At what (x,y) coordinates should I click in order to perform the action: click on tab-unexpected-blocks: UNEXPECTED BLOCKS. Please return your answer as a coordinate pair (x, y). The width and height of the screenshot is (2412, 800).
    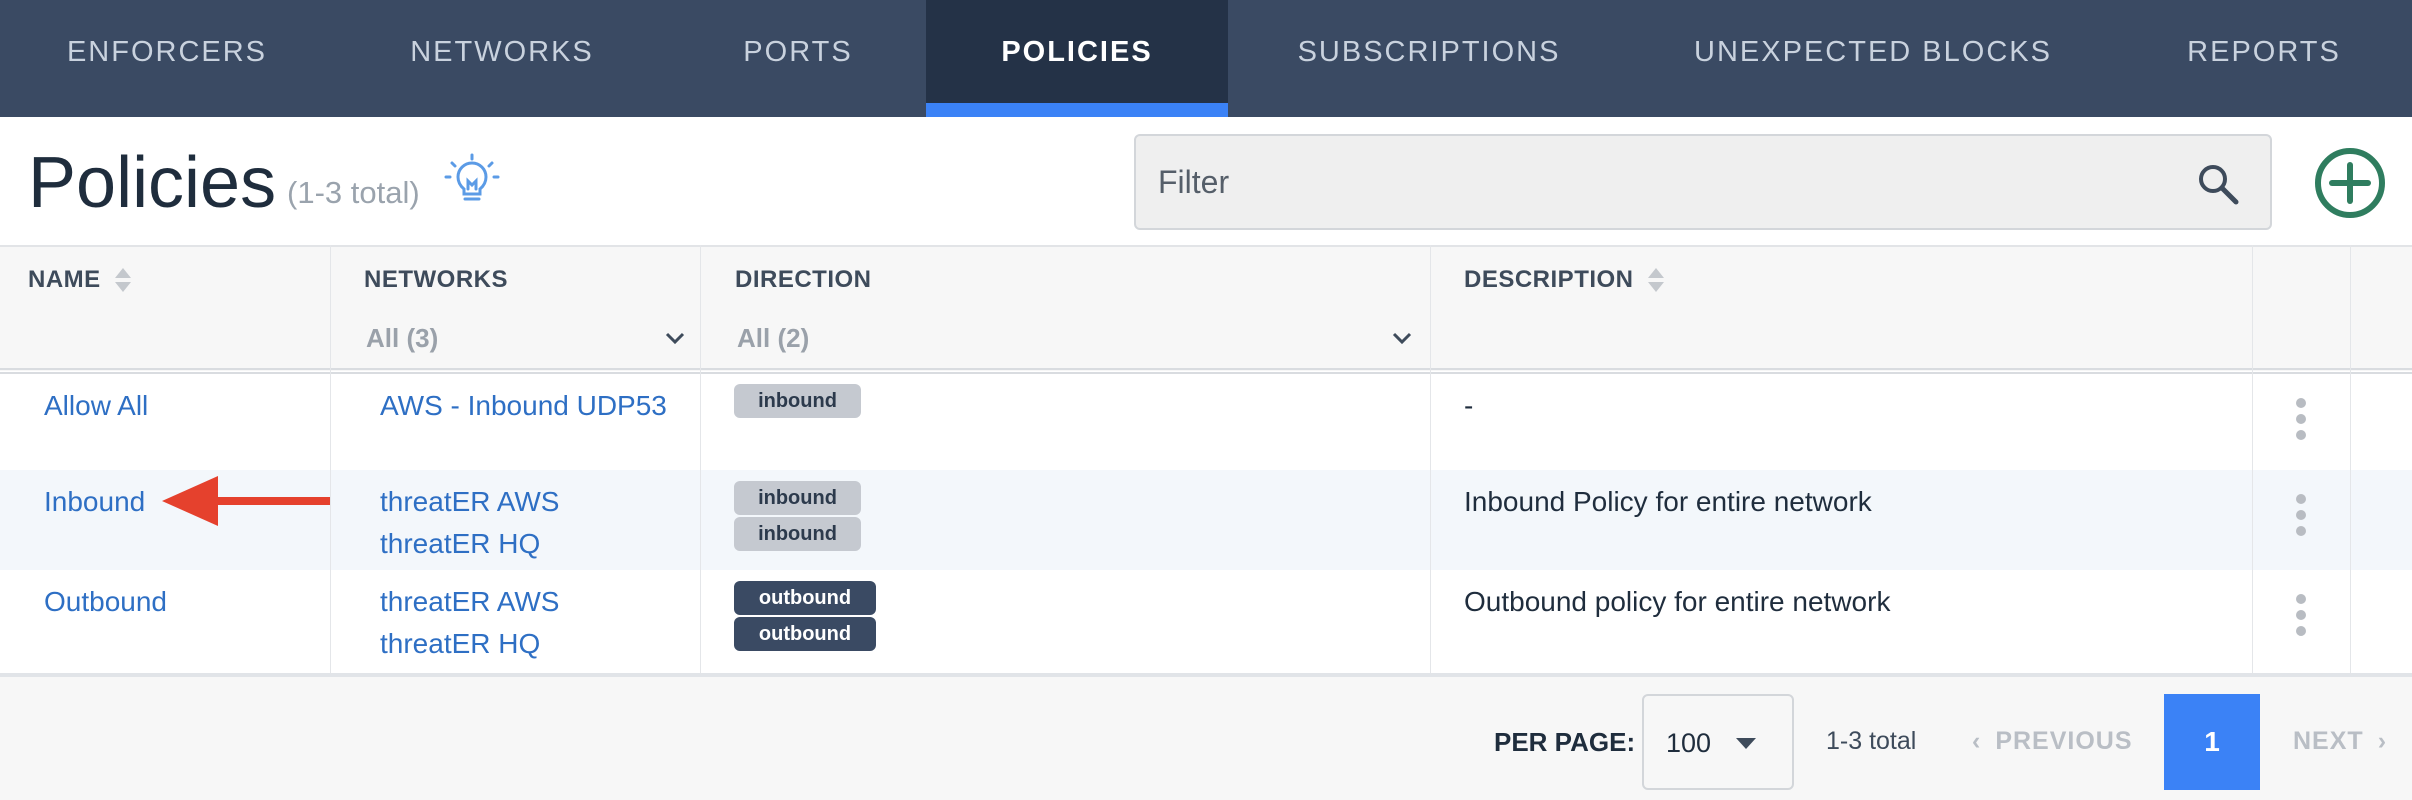
    Looking at the image, I should click on (1873, 58).